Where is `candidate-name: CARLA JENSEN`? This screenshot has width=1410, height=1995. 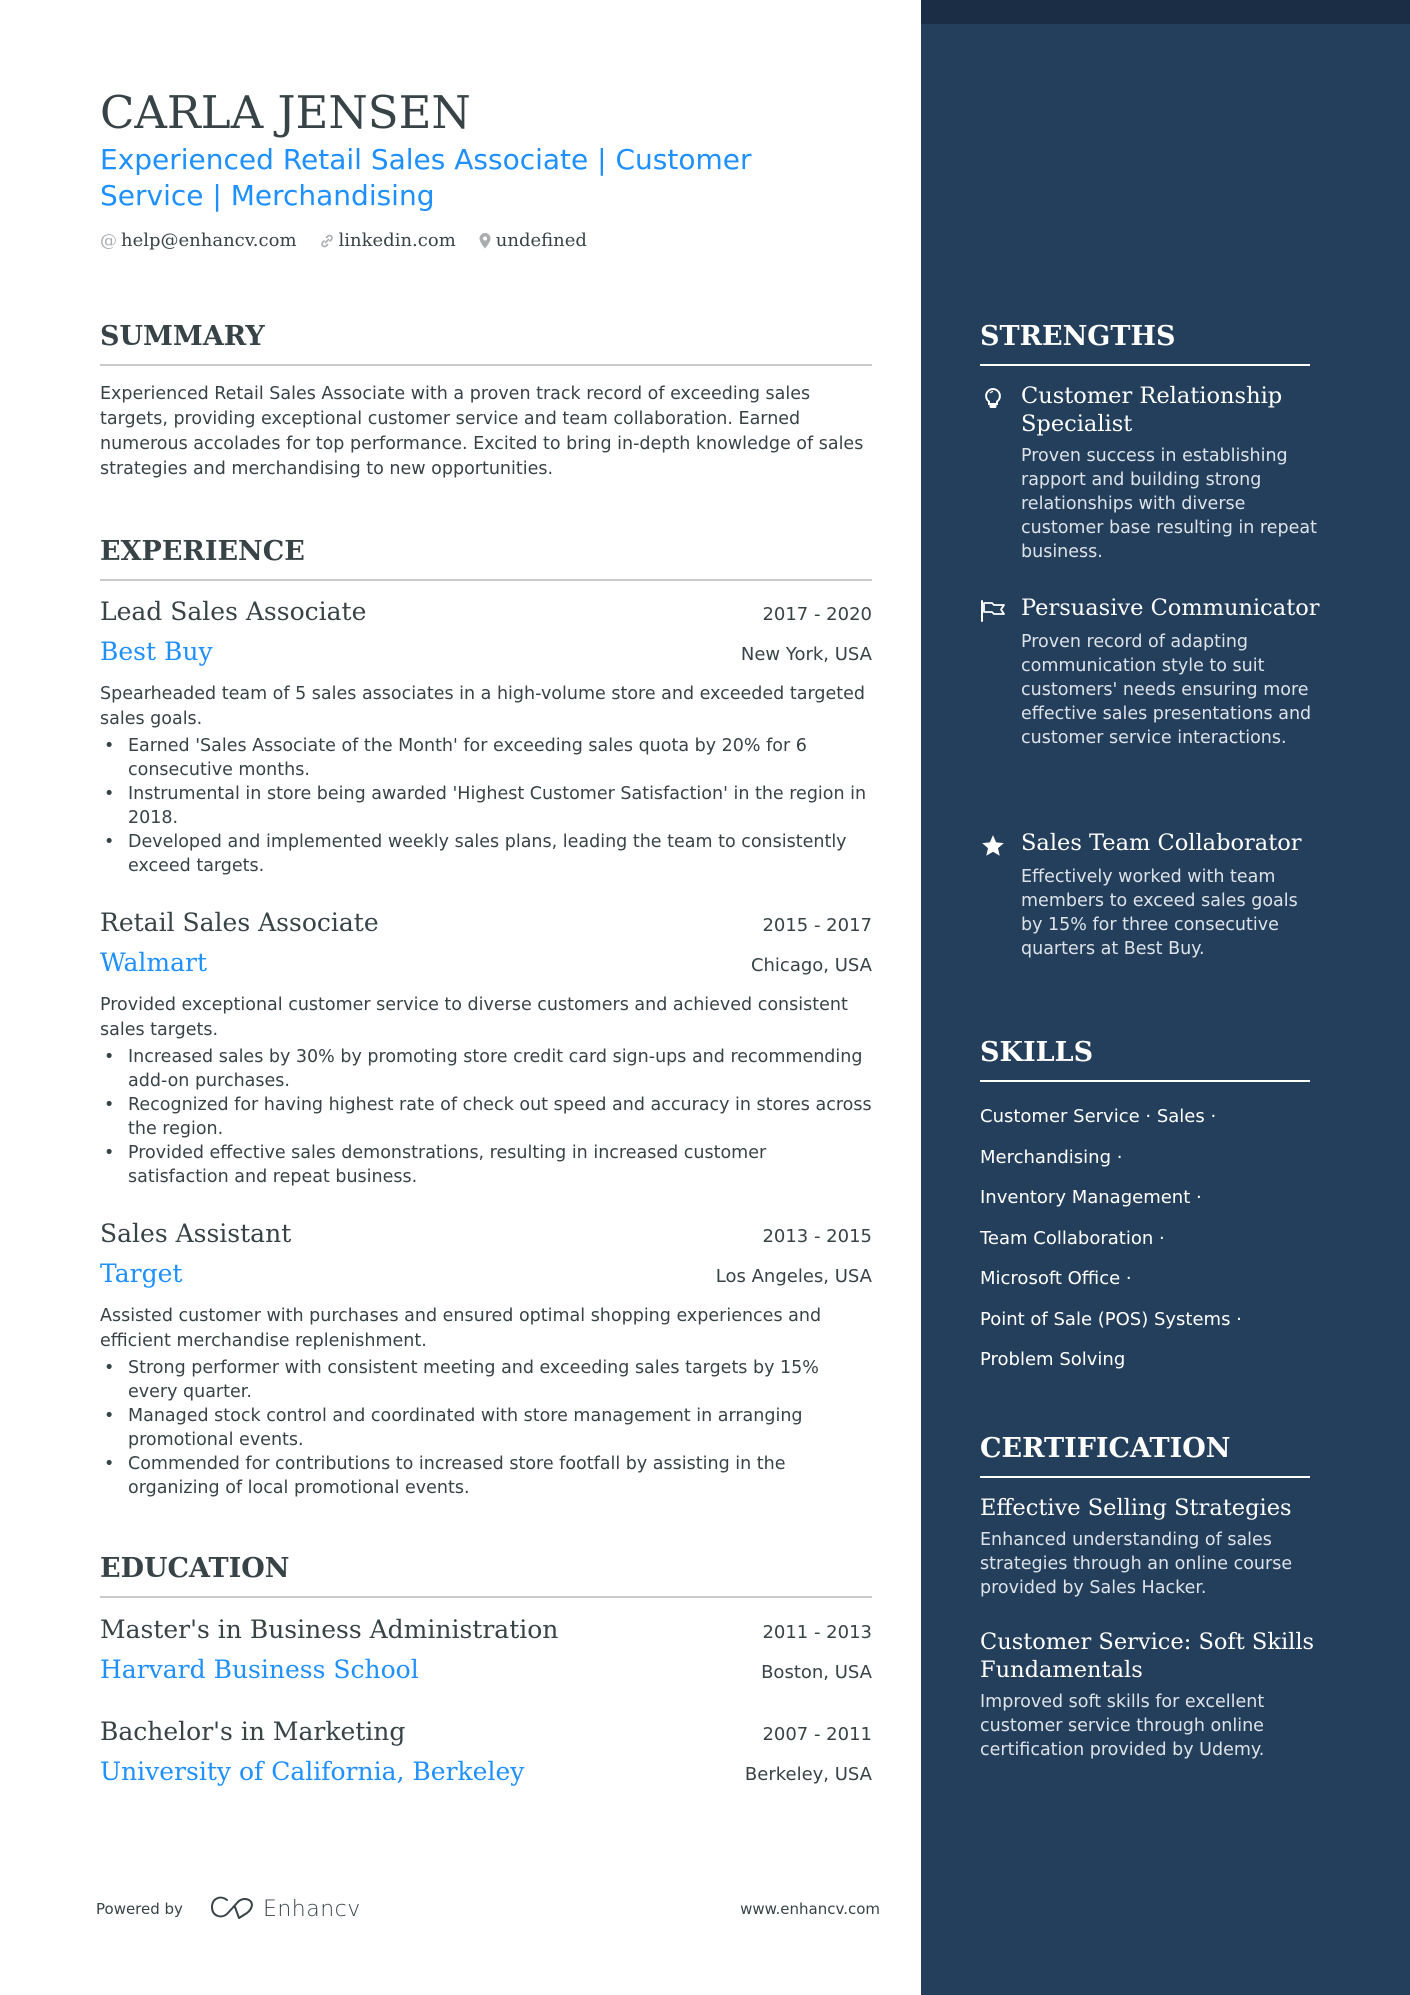
candidate-name: CARLA JENSEN is located at coordinates (285, 112).